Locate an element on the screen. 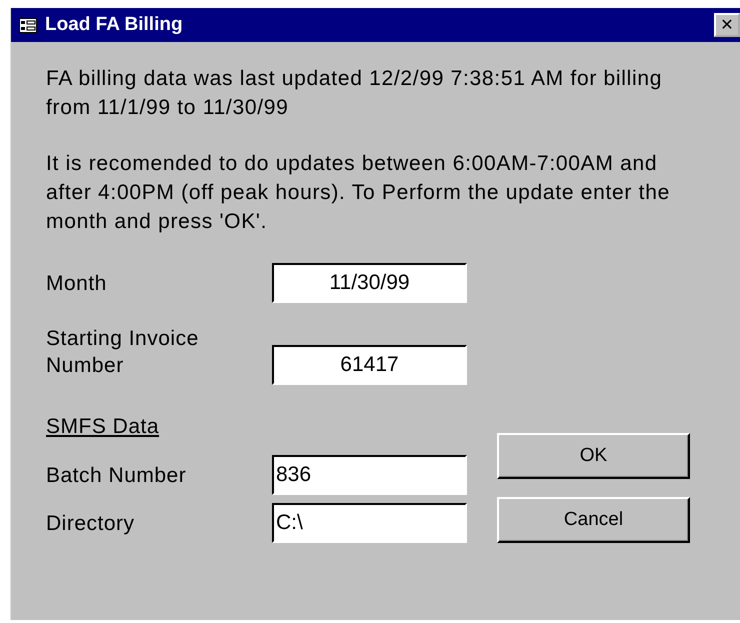  field-label: Directory is located at coordinates (91, 524).